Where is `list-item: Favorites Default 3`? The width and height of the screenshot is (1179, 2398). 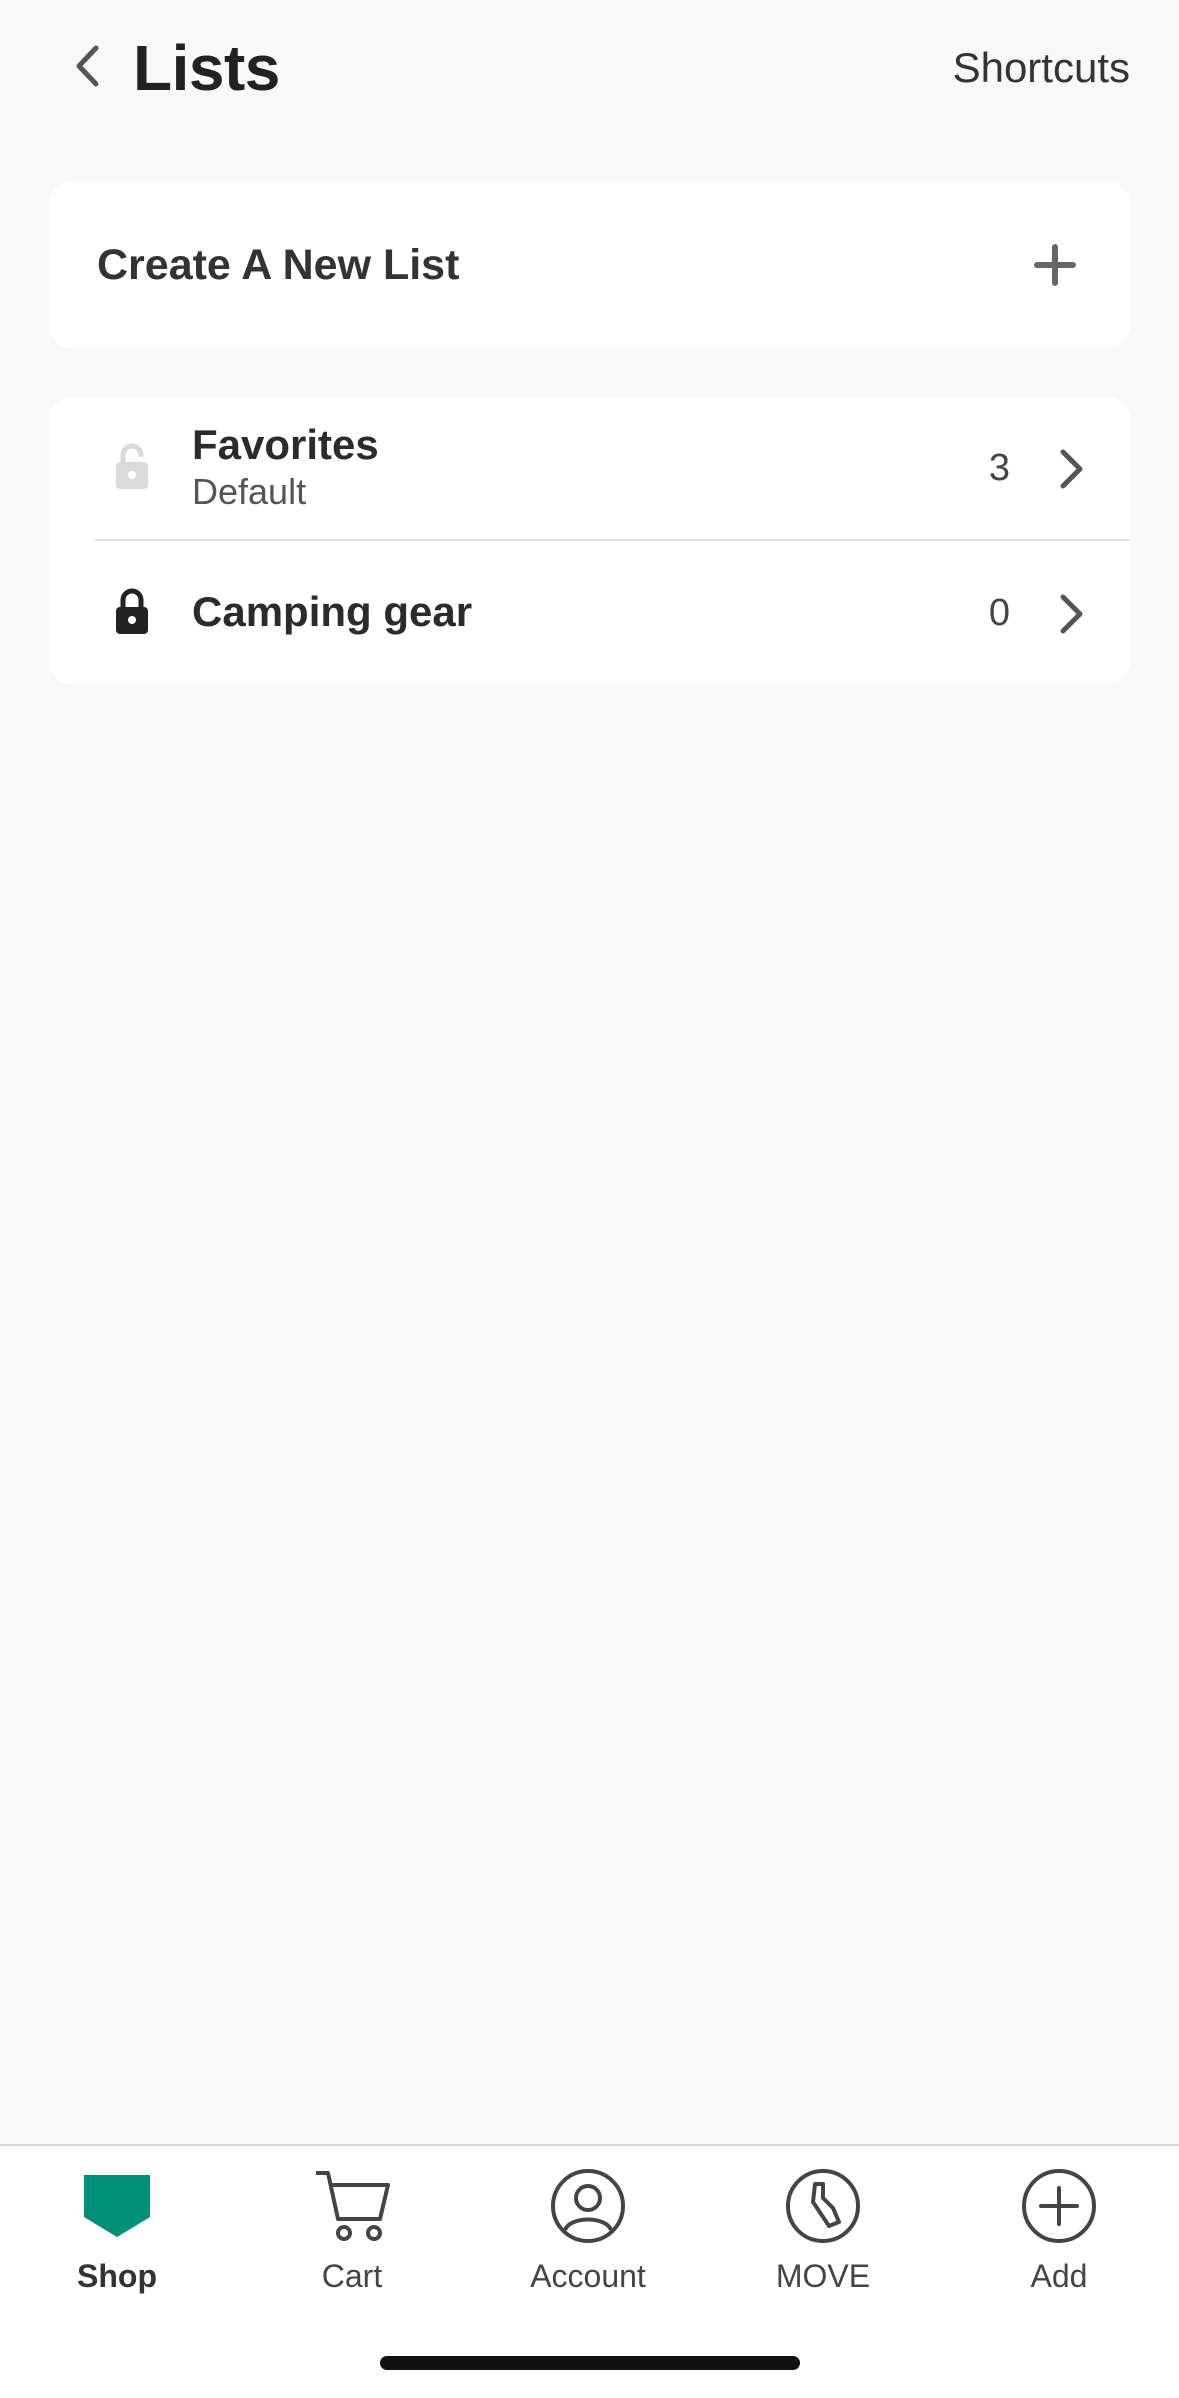 list-item: Favorites Default 3 is located at coordinates (589, 469).